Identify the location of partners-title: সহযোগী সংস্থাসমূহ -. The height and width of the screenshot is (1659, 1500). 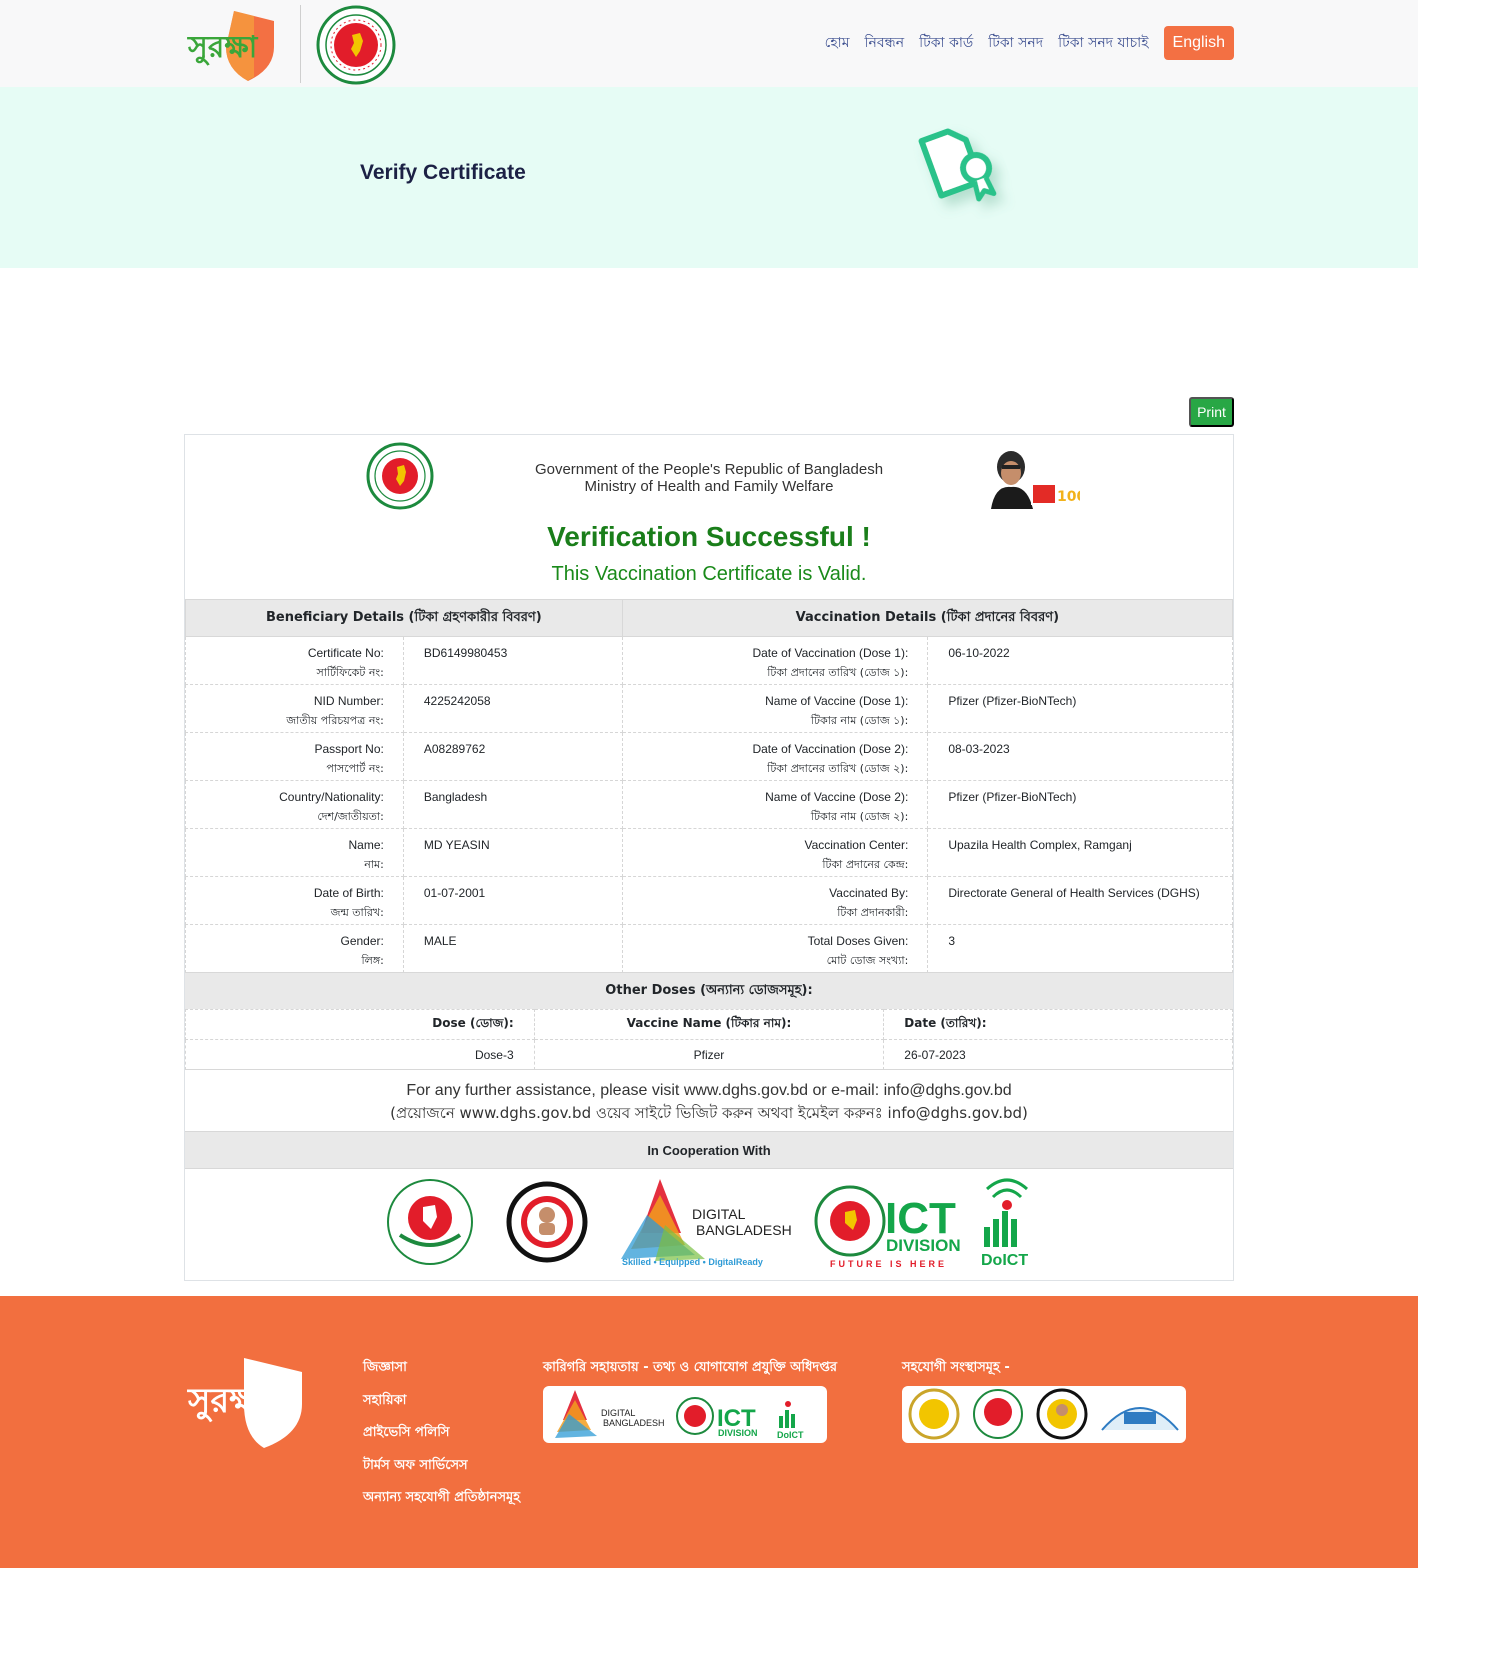
(956, 1367).